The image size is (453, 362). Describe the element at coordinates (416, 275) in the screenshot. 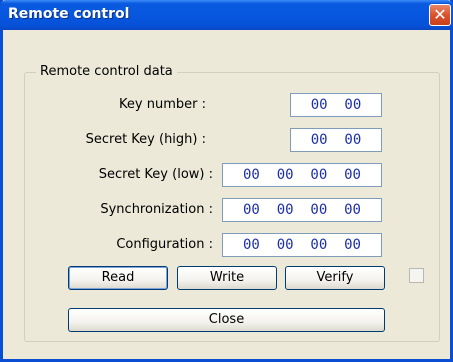

I see `option-checkbox` at that location.